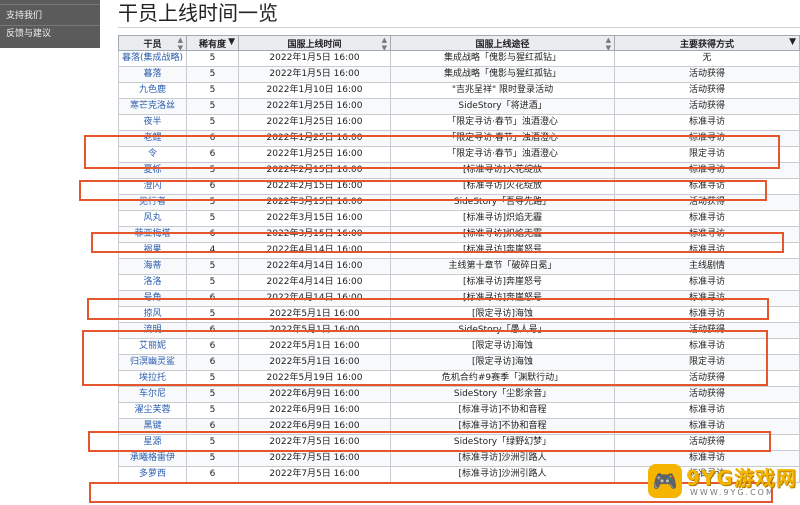 The width and height of the screenshot is (800, 505). Describe the element at coordinates (152, 410) in the screenshot. I see `operator-link: 濯尘芙蓉` at that location.